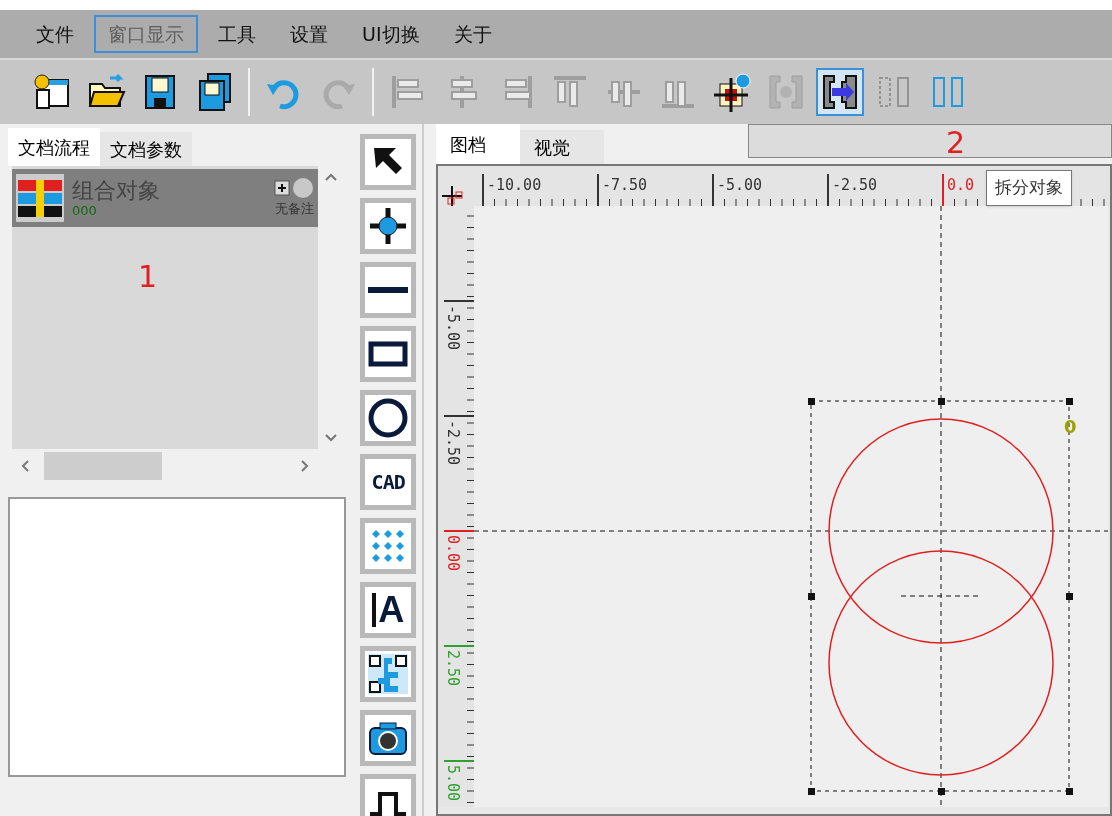  Describe the element at coordinates (786, 92) in the screenshot. I see `bracket-icon` at that location.